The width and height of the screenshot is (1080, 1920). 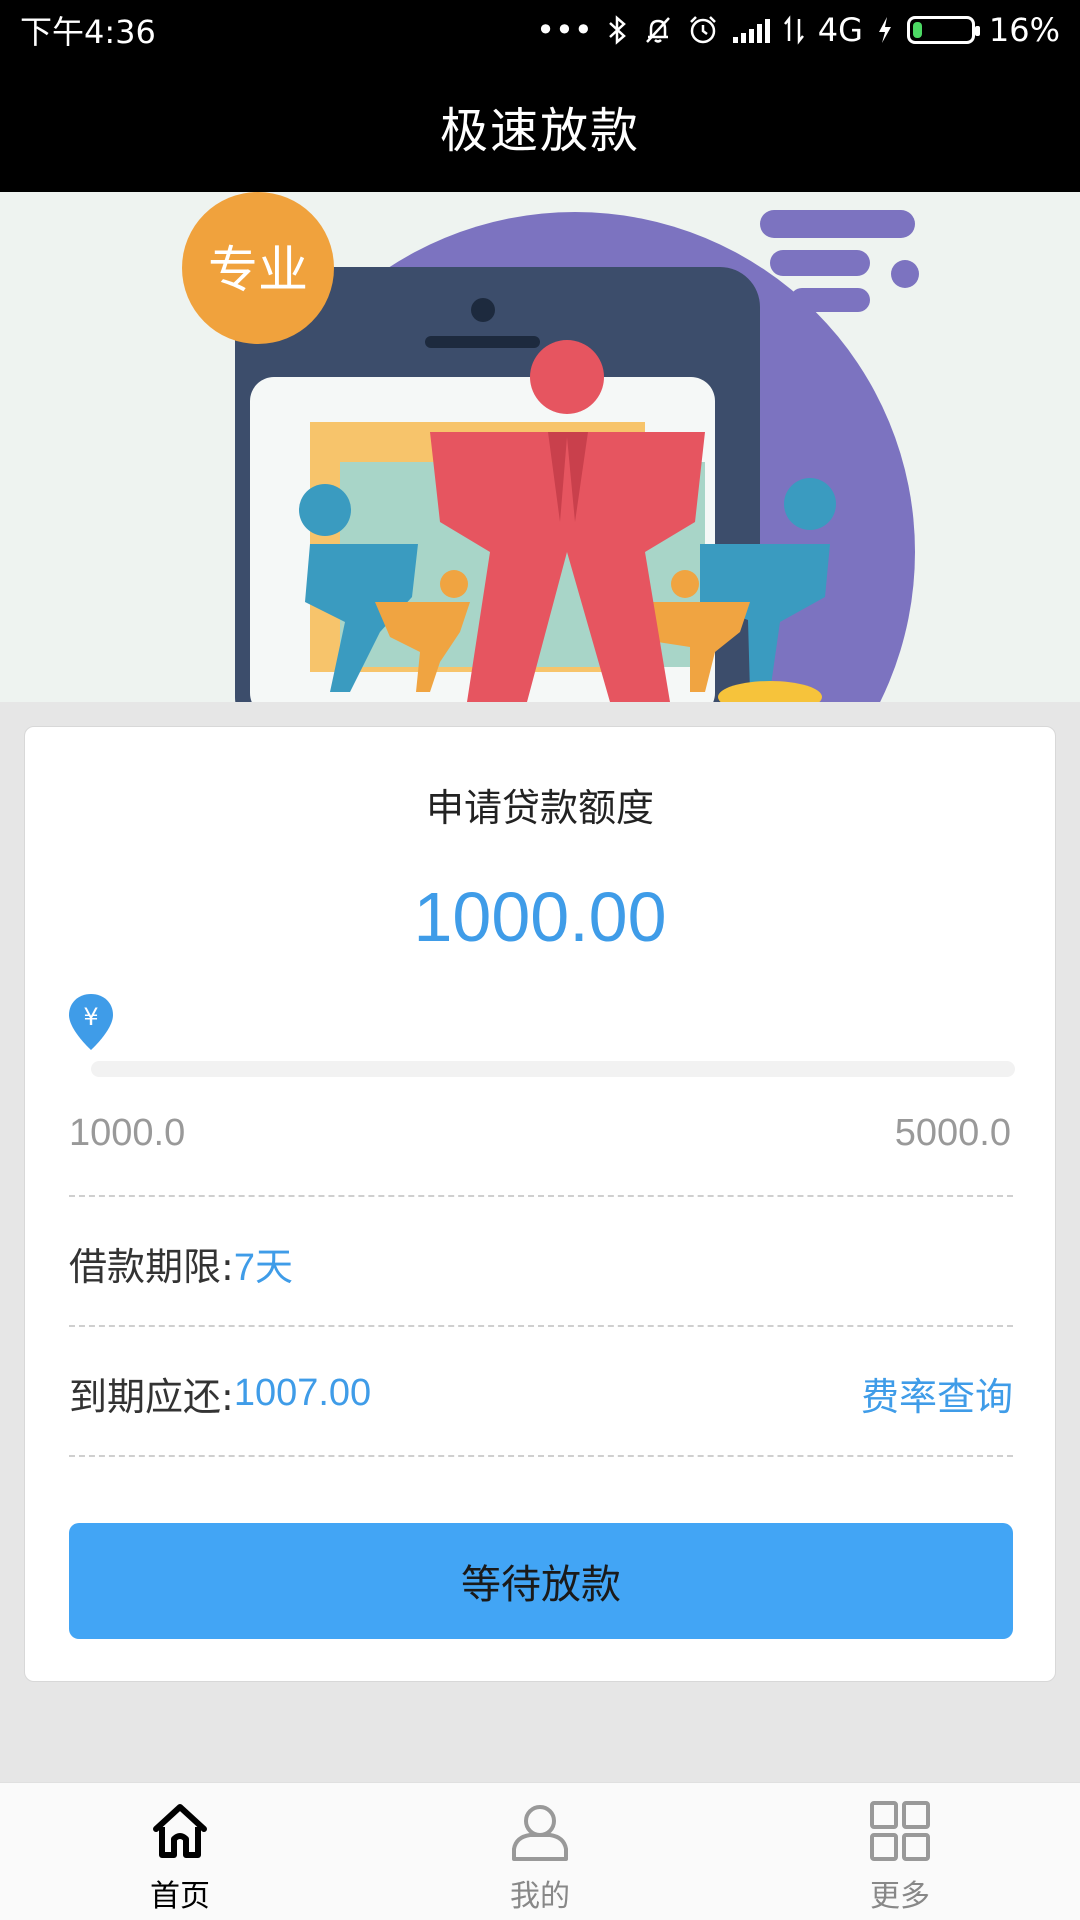 What do you see at coordinates (151, 1266) in the screenshot?
I see `loan-term-label: 借款期限:` at bounding box center [151, 1266].